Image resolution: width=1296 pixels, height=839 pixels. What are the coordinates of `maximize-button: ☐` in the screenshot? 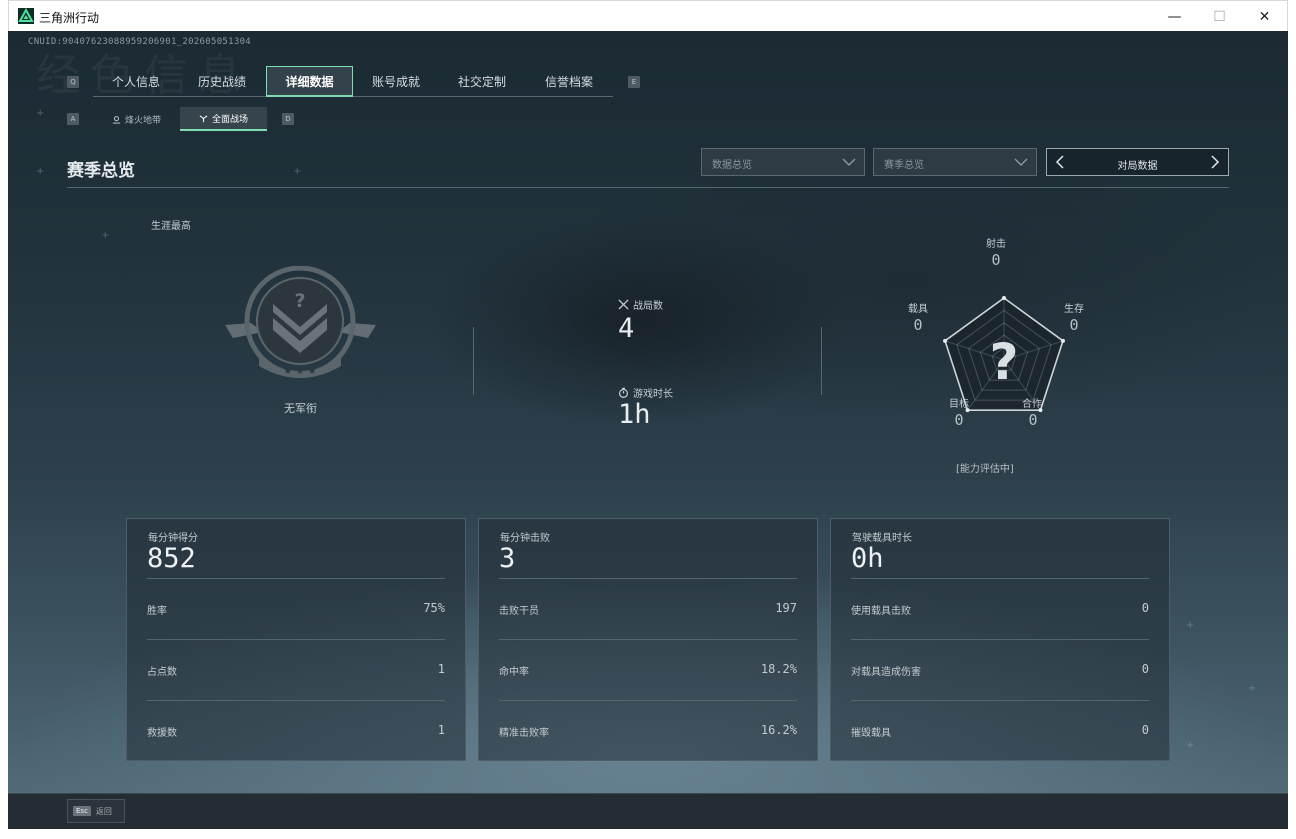 It's located at (1219, 16).